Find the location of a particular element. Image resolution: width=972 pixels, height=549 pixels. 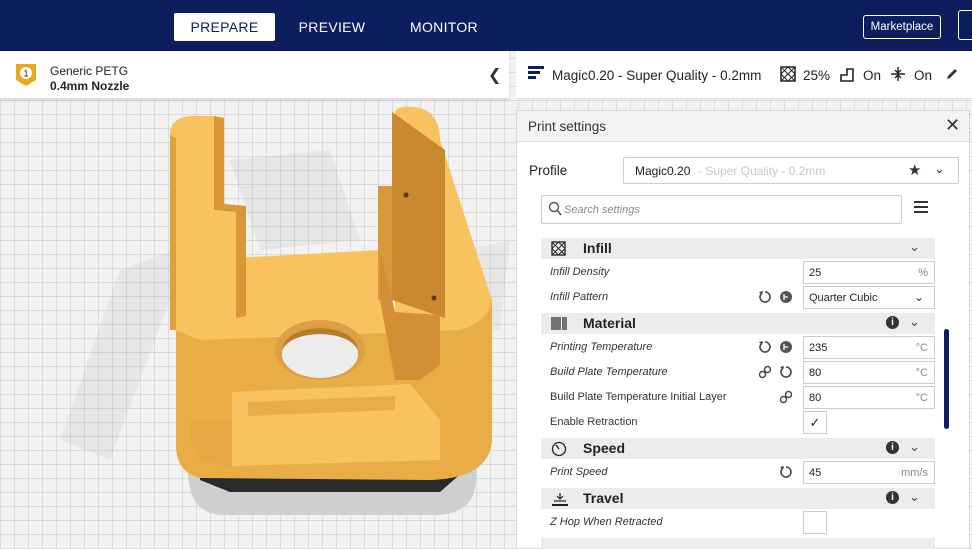

z-hop-label: Z Hop When Retracted is located at coordinates (606, 522).